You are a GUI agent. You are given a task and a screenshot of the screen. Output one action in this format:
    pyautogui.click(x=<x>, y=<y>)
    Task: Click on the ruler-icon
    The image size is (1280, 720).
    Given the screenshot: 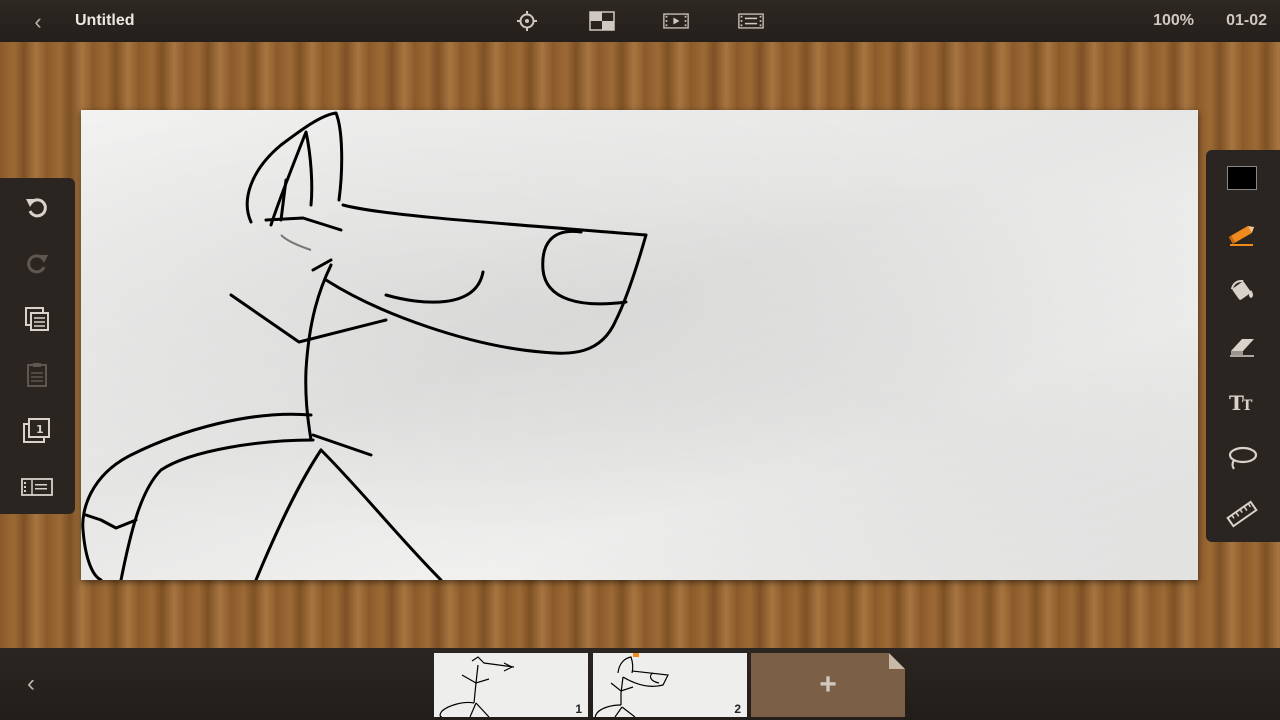 What is the action you would take?
    pyautogui.click(x=1242, y=514)
    